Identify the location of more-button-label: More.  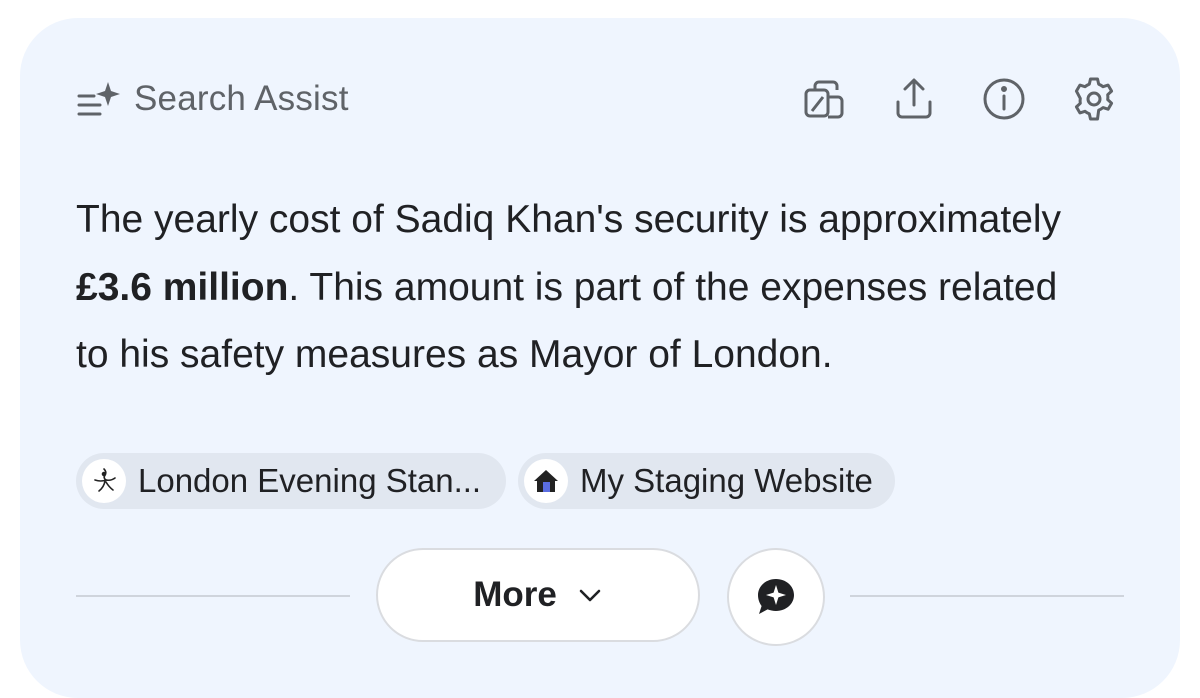
(515, 594).